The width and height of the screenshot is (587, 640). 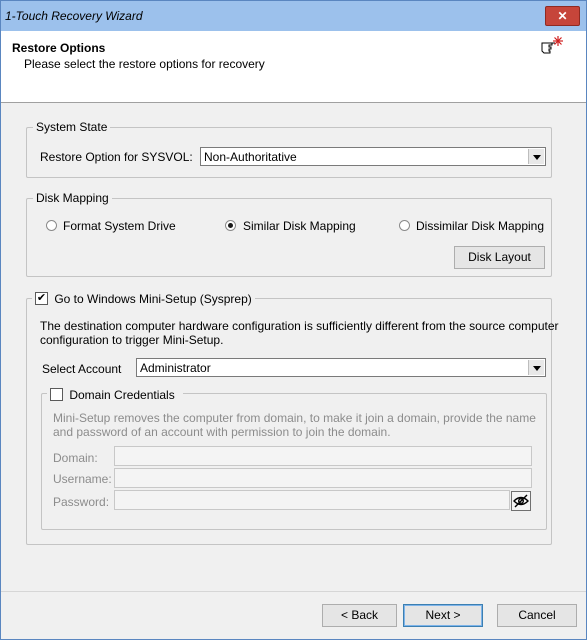 What do you see at coordinates (443, 615) in the screenshot?
I see `next-button: Next >` at bounding box center [443, 615].